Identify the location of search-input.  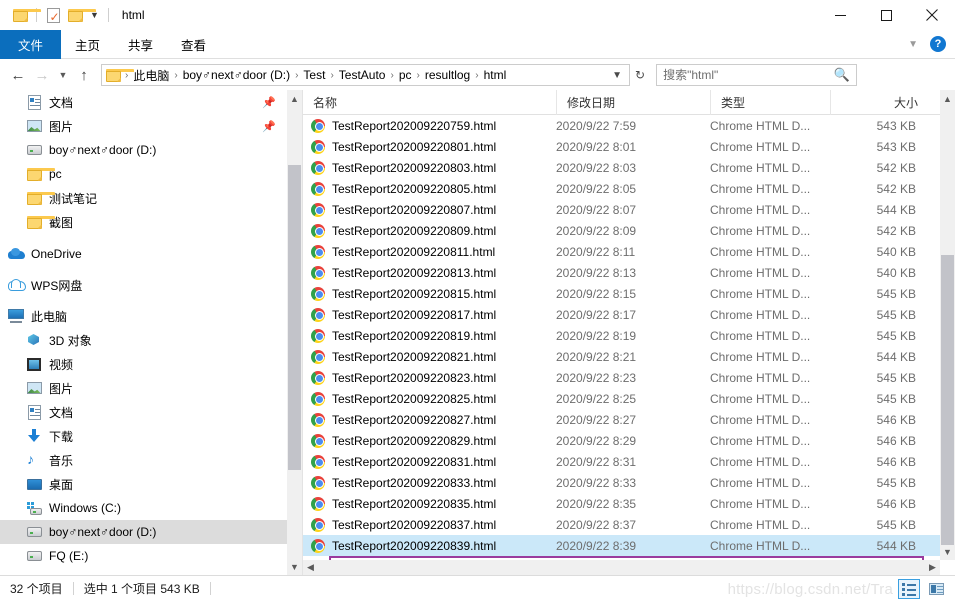
(748, 75).